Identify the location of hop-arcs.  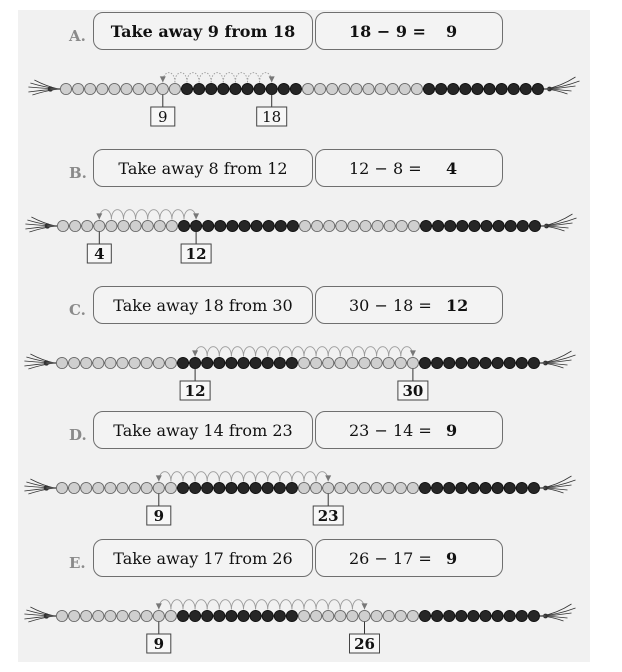
(261, 604).